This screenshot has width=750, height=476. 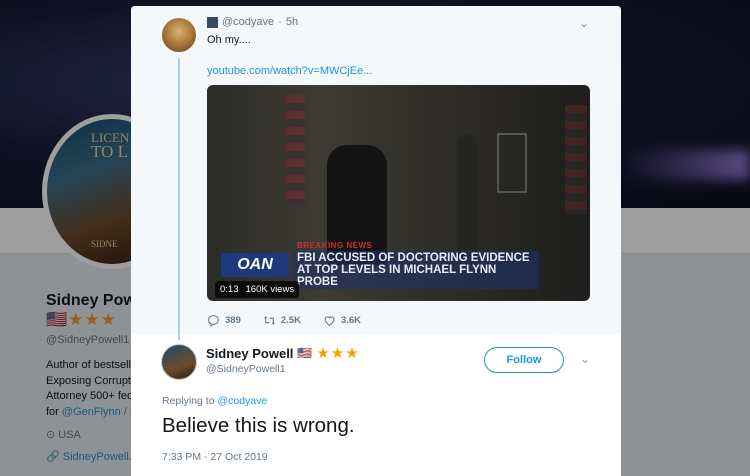 I want to click on tweet-timestamp: 7:33 PM - 27 Oct 2019, so click(x=215, y=457).